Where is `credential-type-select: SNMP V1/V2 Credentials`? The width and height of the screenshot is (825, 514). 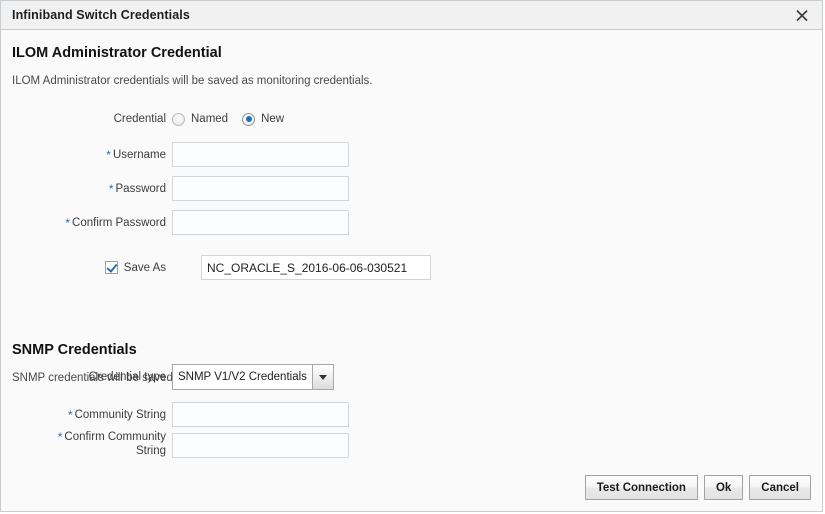 credential-type-select: SNMP V1/V2 Credentials is located at coordinates (253, 377).